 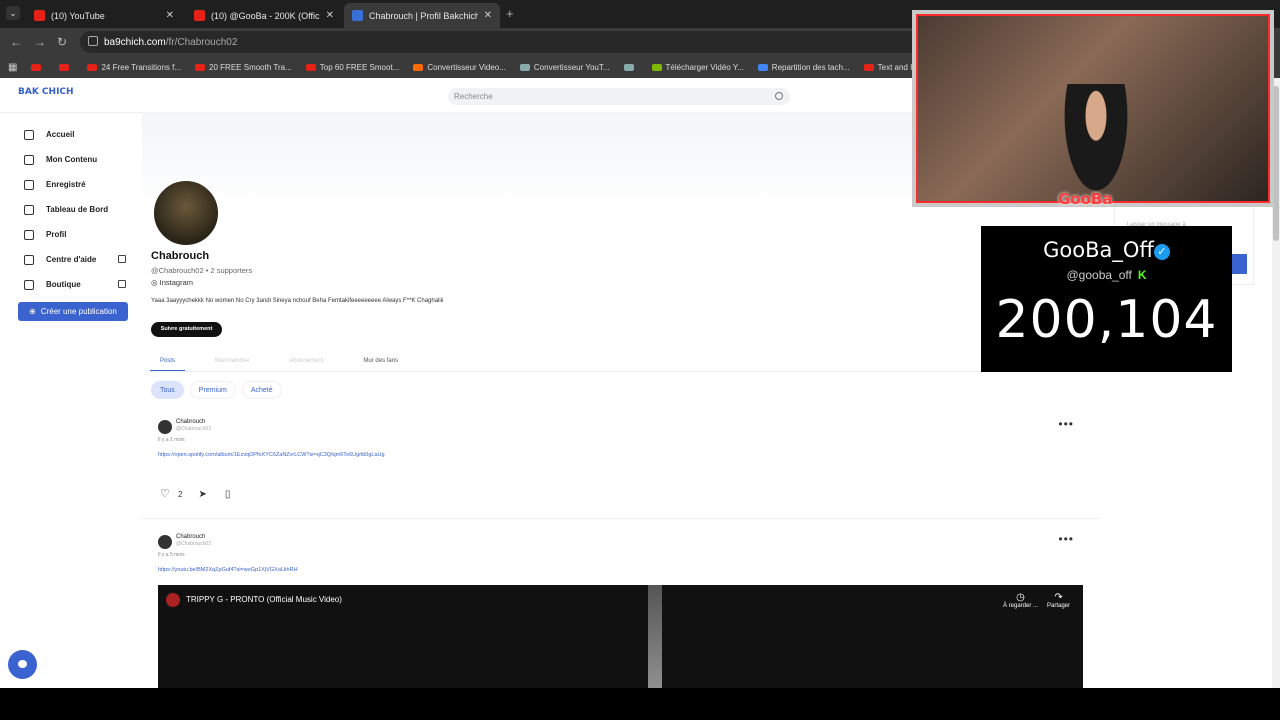 What do you see at coordinates (380, 362) in the screenshot?
I see `tab-mur-des-fans: Mur des fans` at bounding box center [380, 362].